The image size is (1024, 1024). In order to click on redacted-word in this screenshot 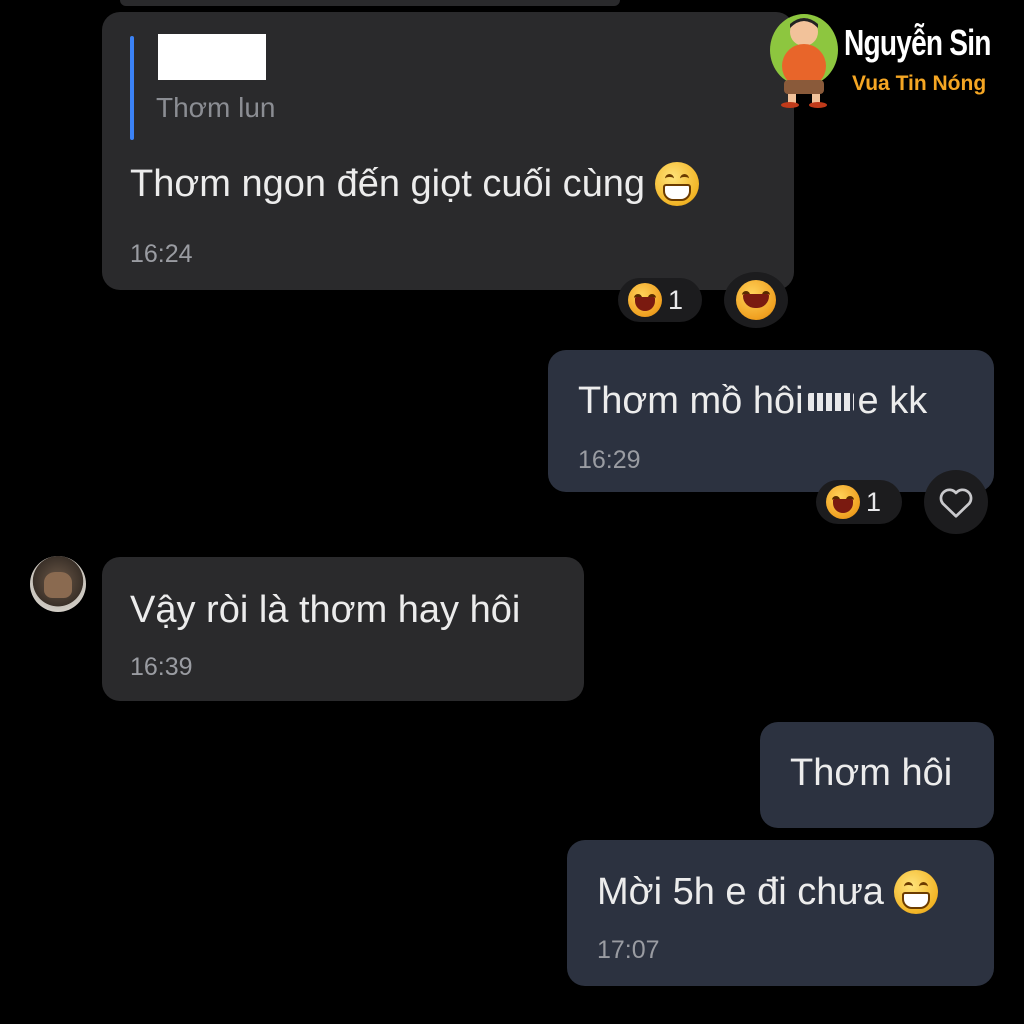, I will do `click(830, 401)`.